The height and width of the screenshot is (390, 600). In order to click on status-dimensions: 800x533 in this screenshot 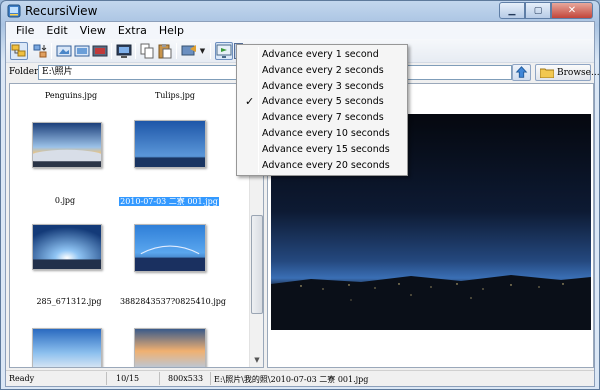, I will do `click(186, 378)`.